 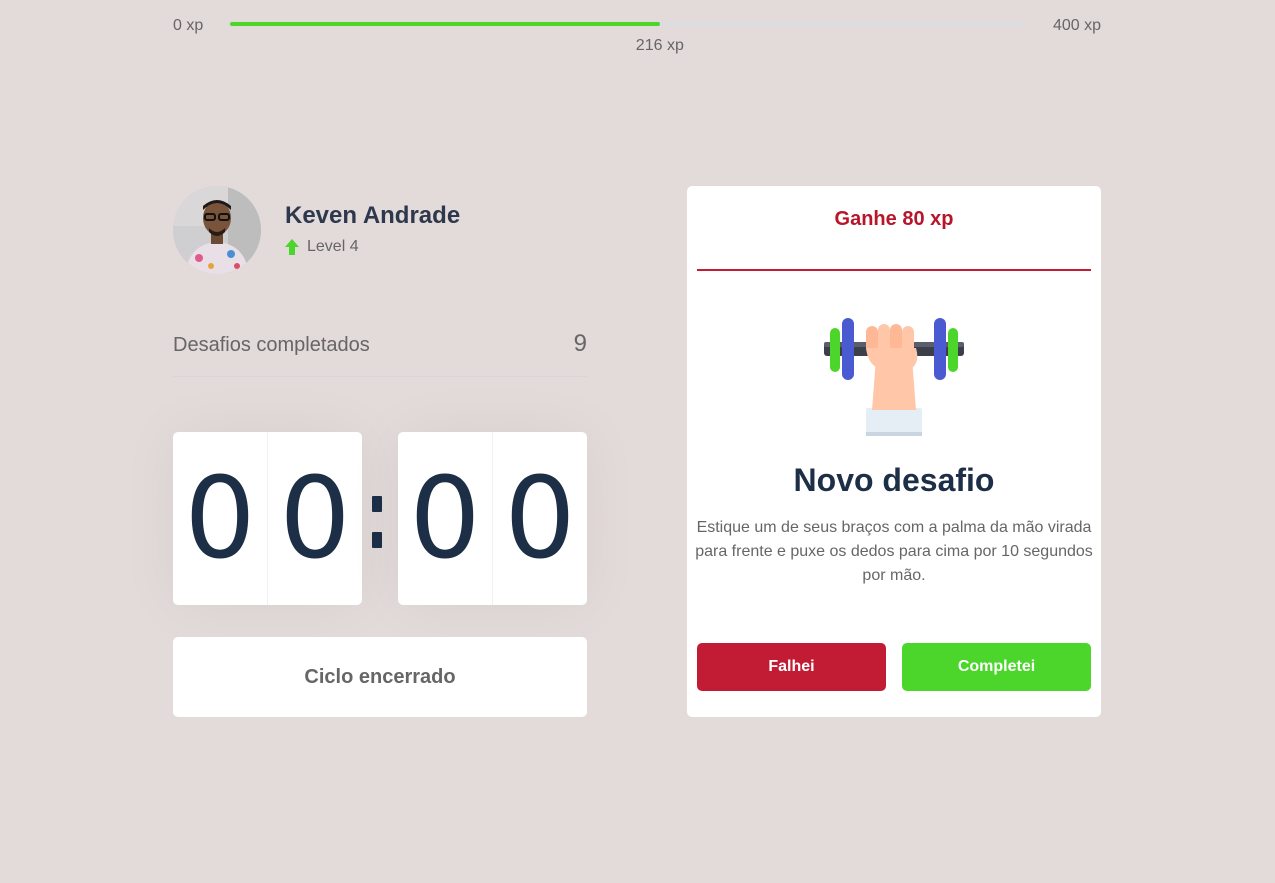 What do you see at coordinates (380, 353) in the screenshot?
I see `completed-challenges: Desafios completados 9` at bounding box center [380, 353].